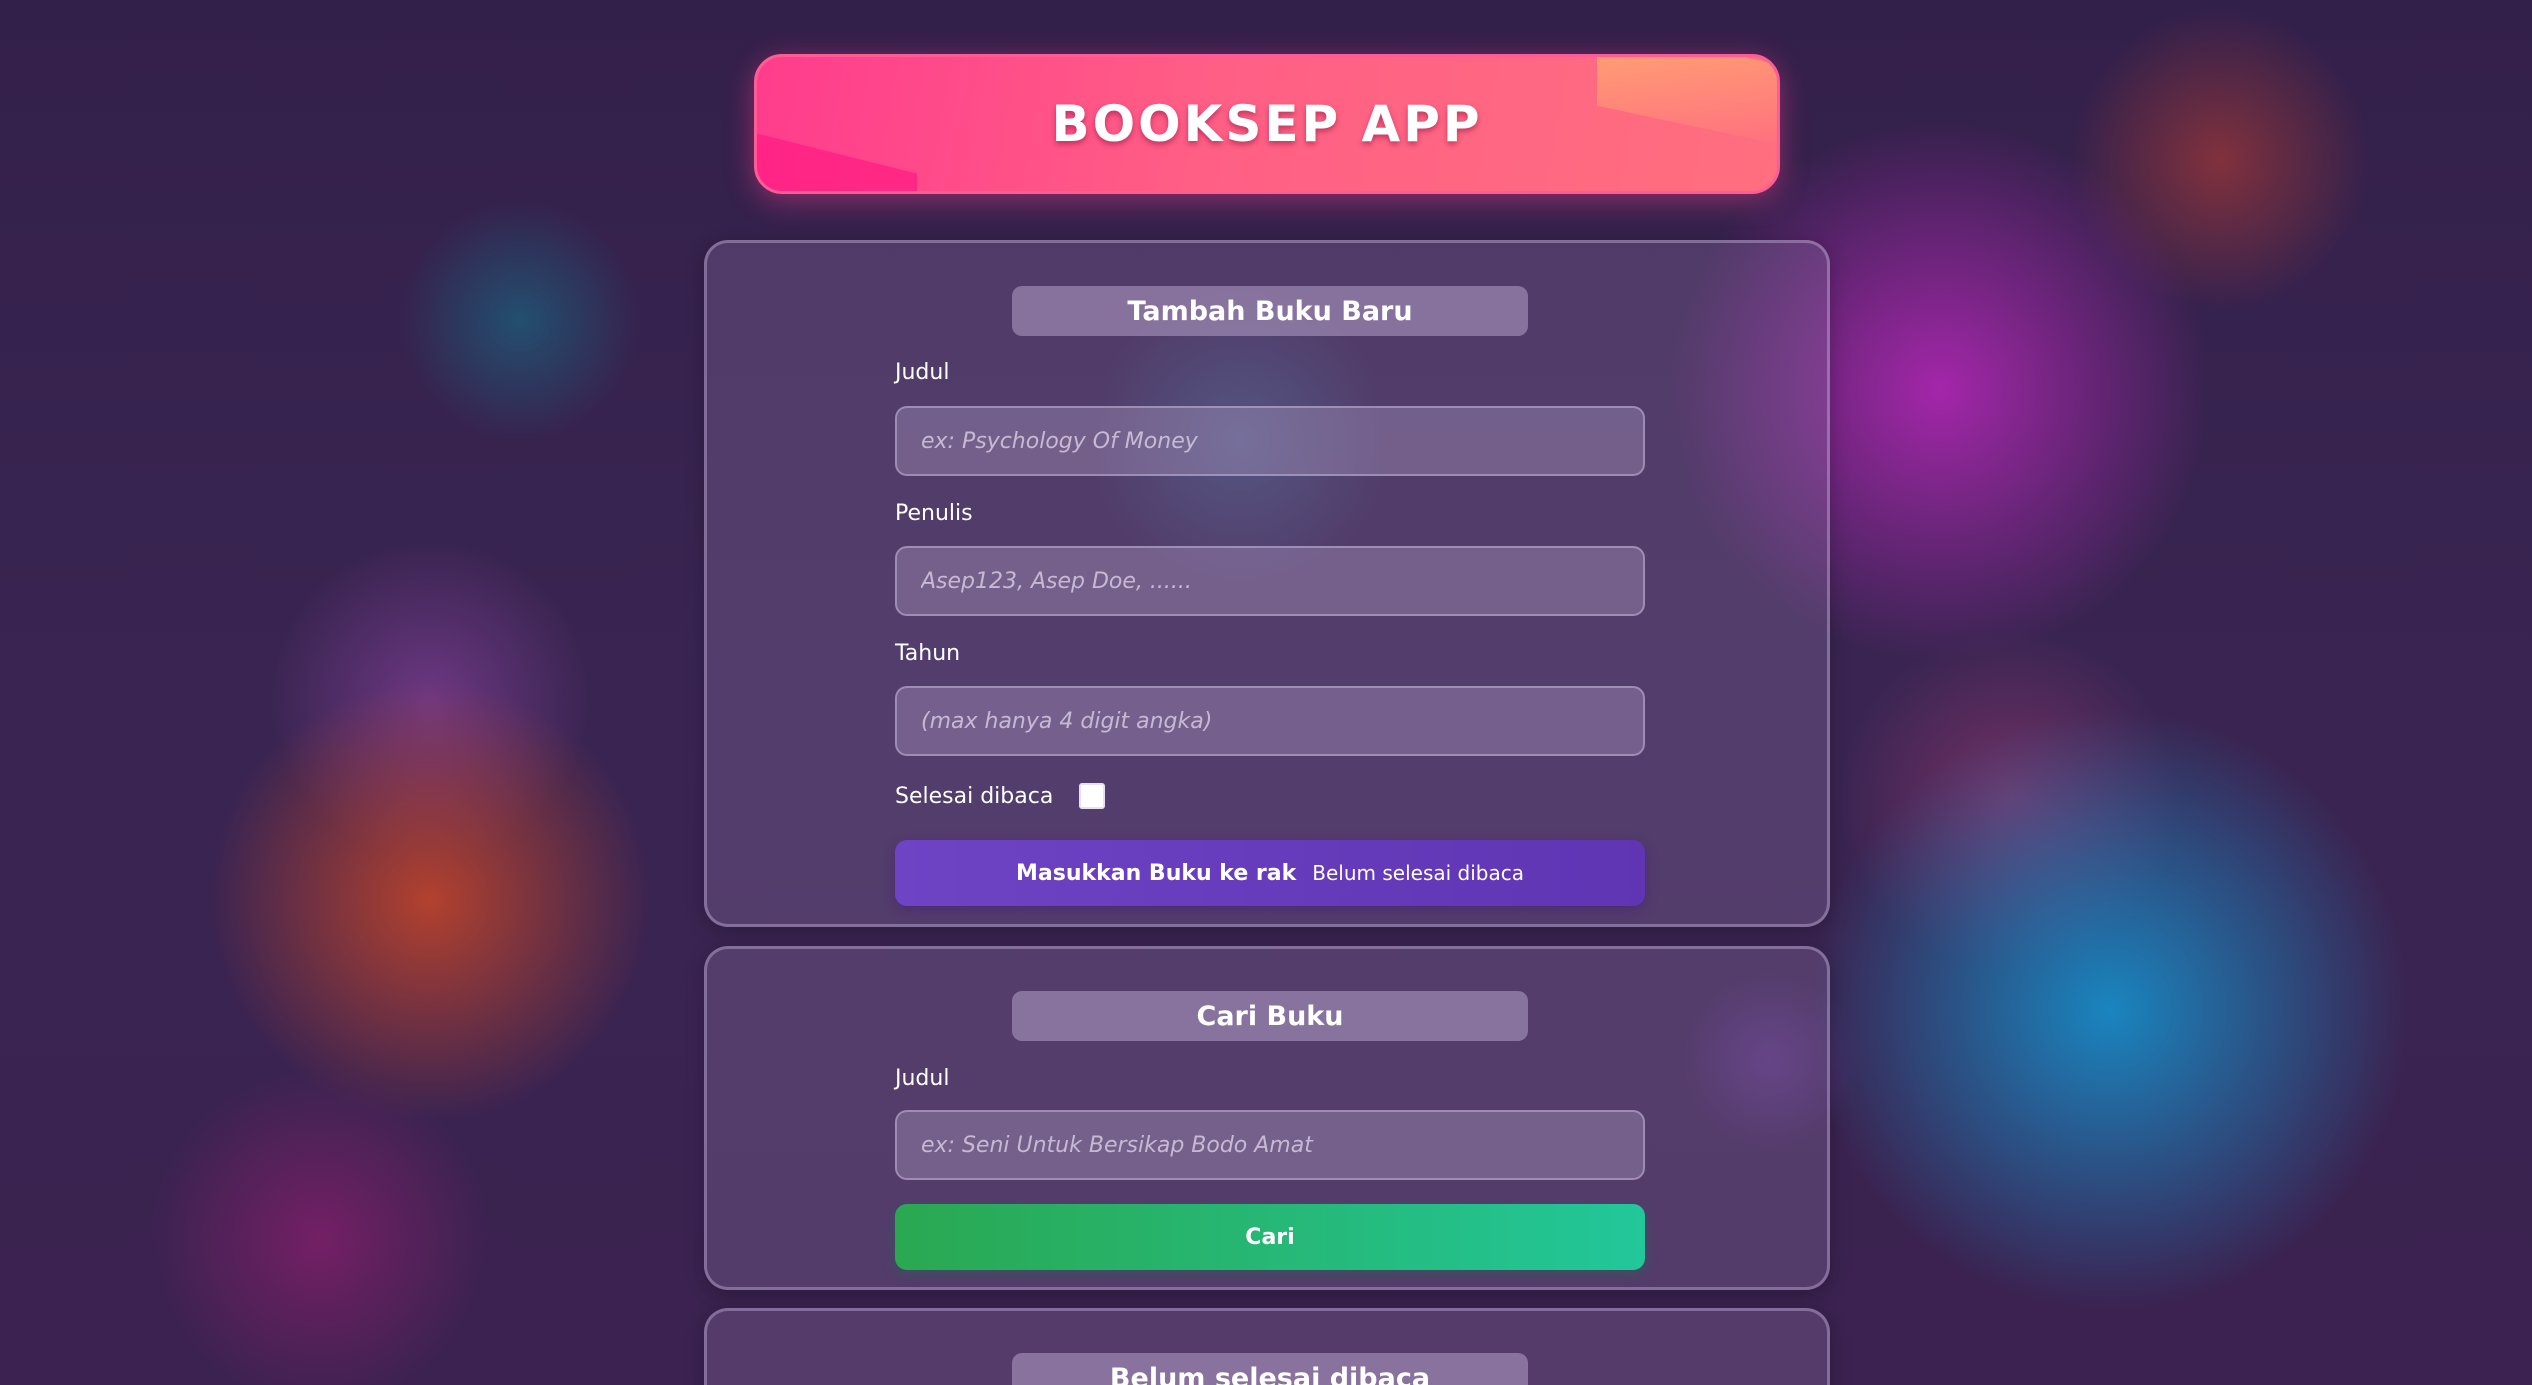 This screenshot has height=1385, width=2532. What do you see at coordinates (1092, 796) in the screenshot?
I see `complete-checkbox` at bounding box center [1092, 796].